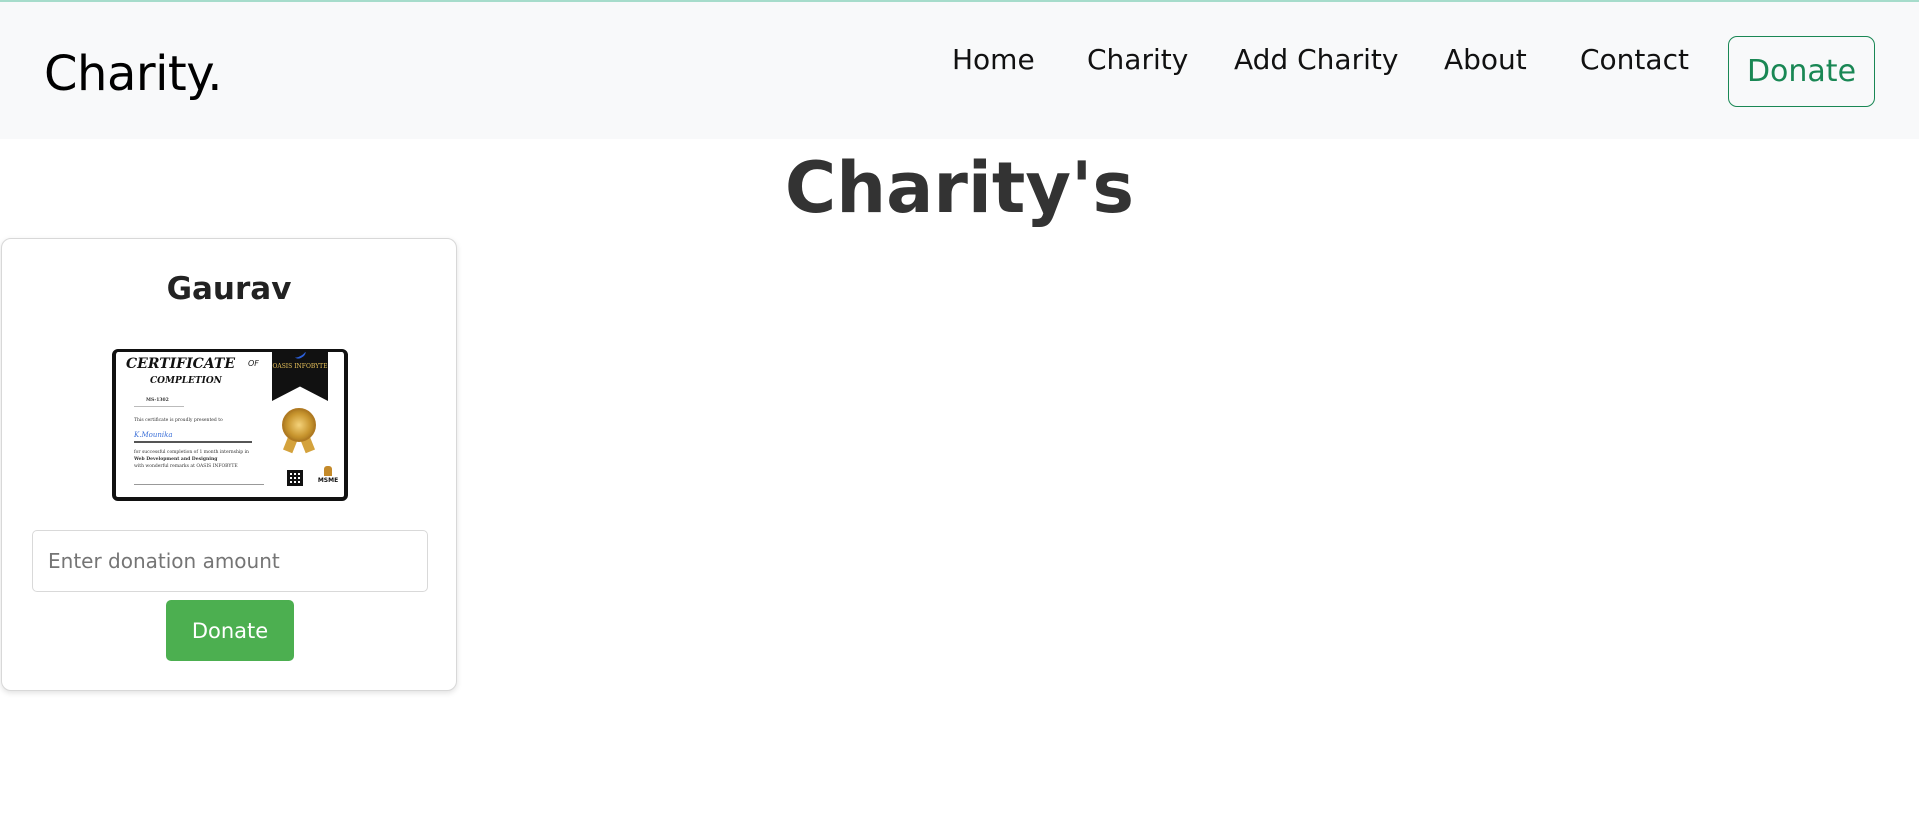  I want to click on certificate-of: OF, so click(253, 363).